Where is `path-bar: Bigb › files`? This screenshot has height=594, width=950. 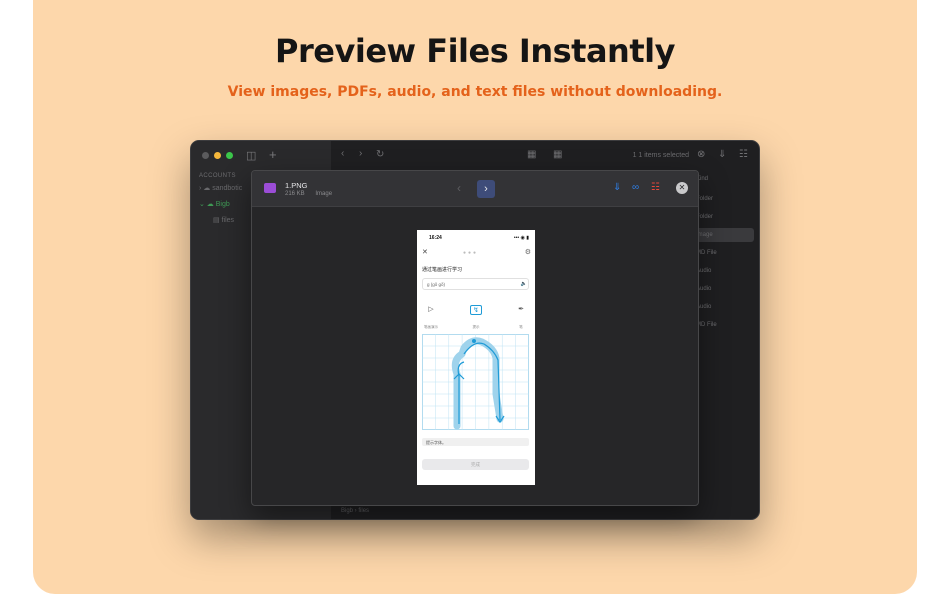 path-bar: Bigb › files is located at coordinates (355, 511).